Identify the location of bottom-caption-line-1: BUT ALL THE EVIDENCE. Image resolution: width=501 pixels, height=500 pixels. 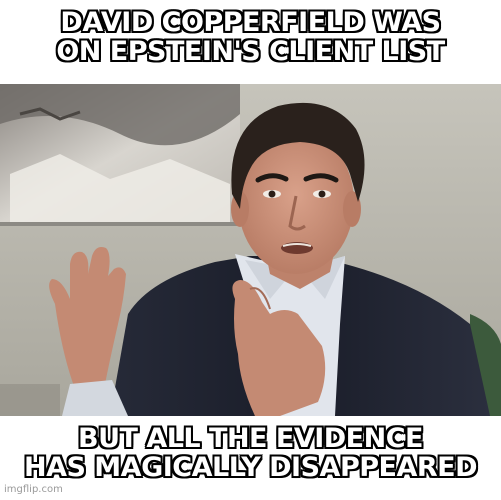
(250, 438).